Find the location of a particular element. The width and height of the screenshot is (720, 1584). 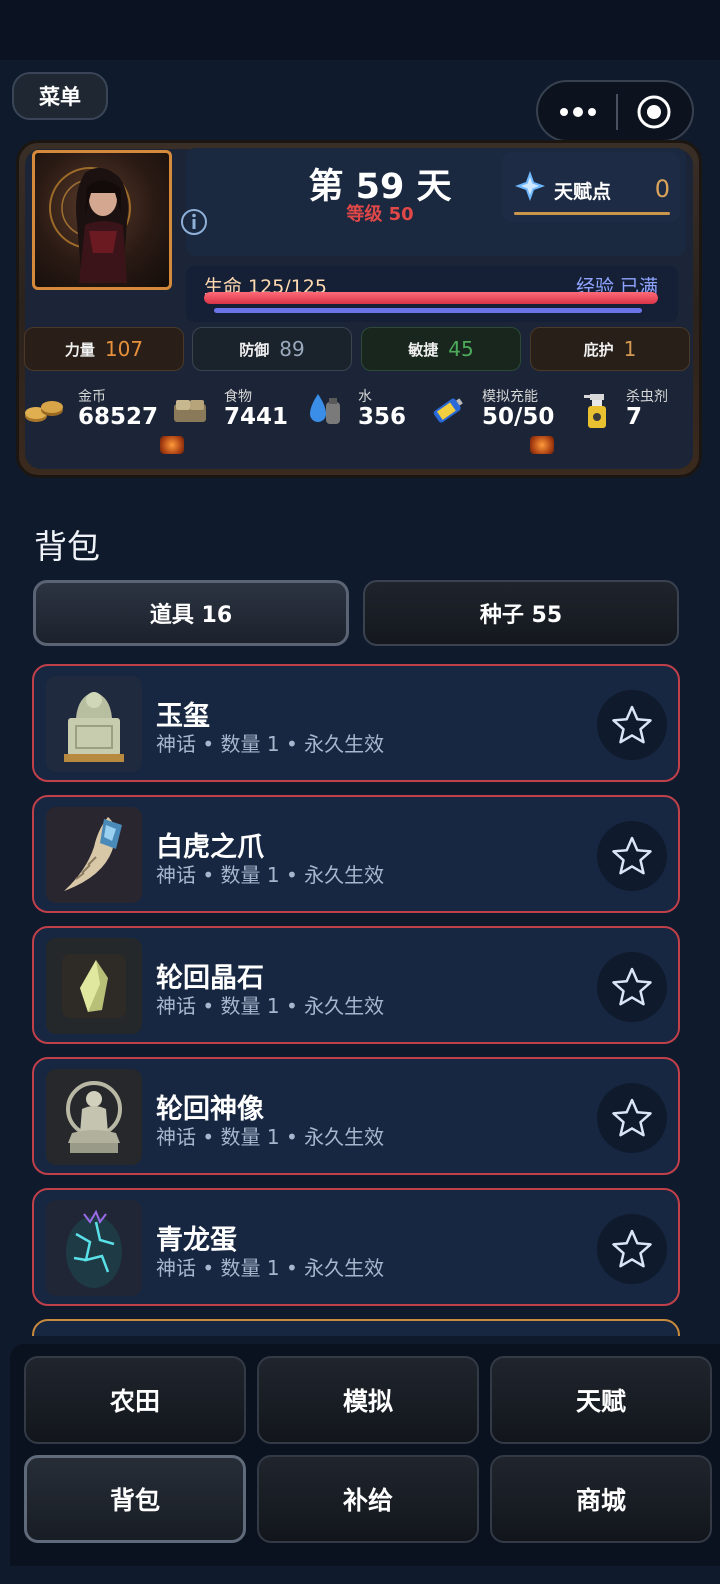

player-level: 等级 50 is located at coordinates (380, 214).